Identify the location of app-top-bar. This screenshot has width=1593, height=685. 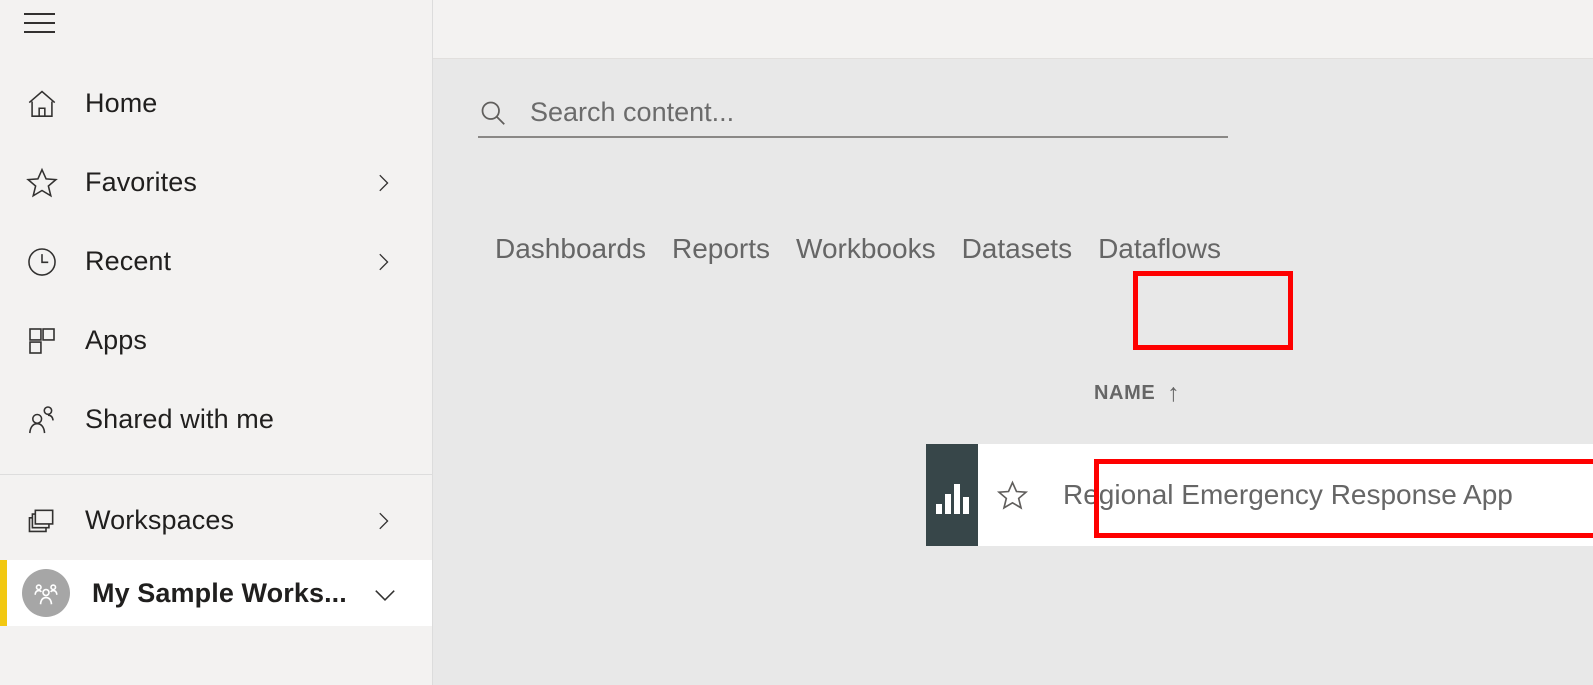
(1013, 29).